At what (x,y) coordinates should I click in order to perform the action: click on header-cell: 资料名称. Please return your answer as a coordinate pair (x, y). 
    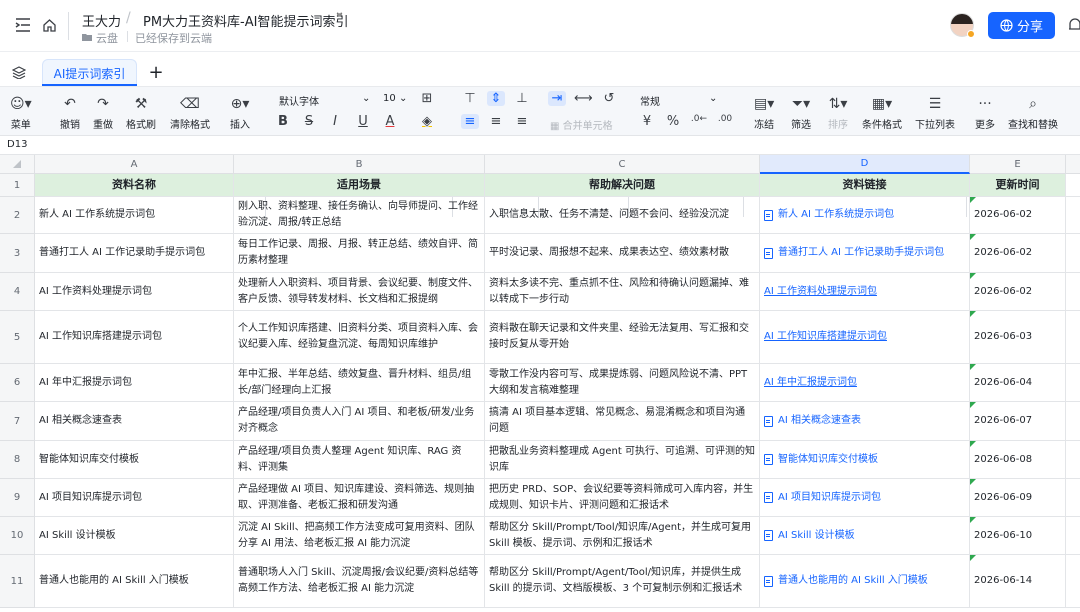
    Looking at the image, I should click on (134, 185).